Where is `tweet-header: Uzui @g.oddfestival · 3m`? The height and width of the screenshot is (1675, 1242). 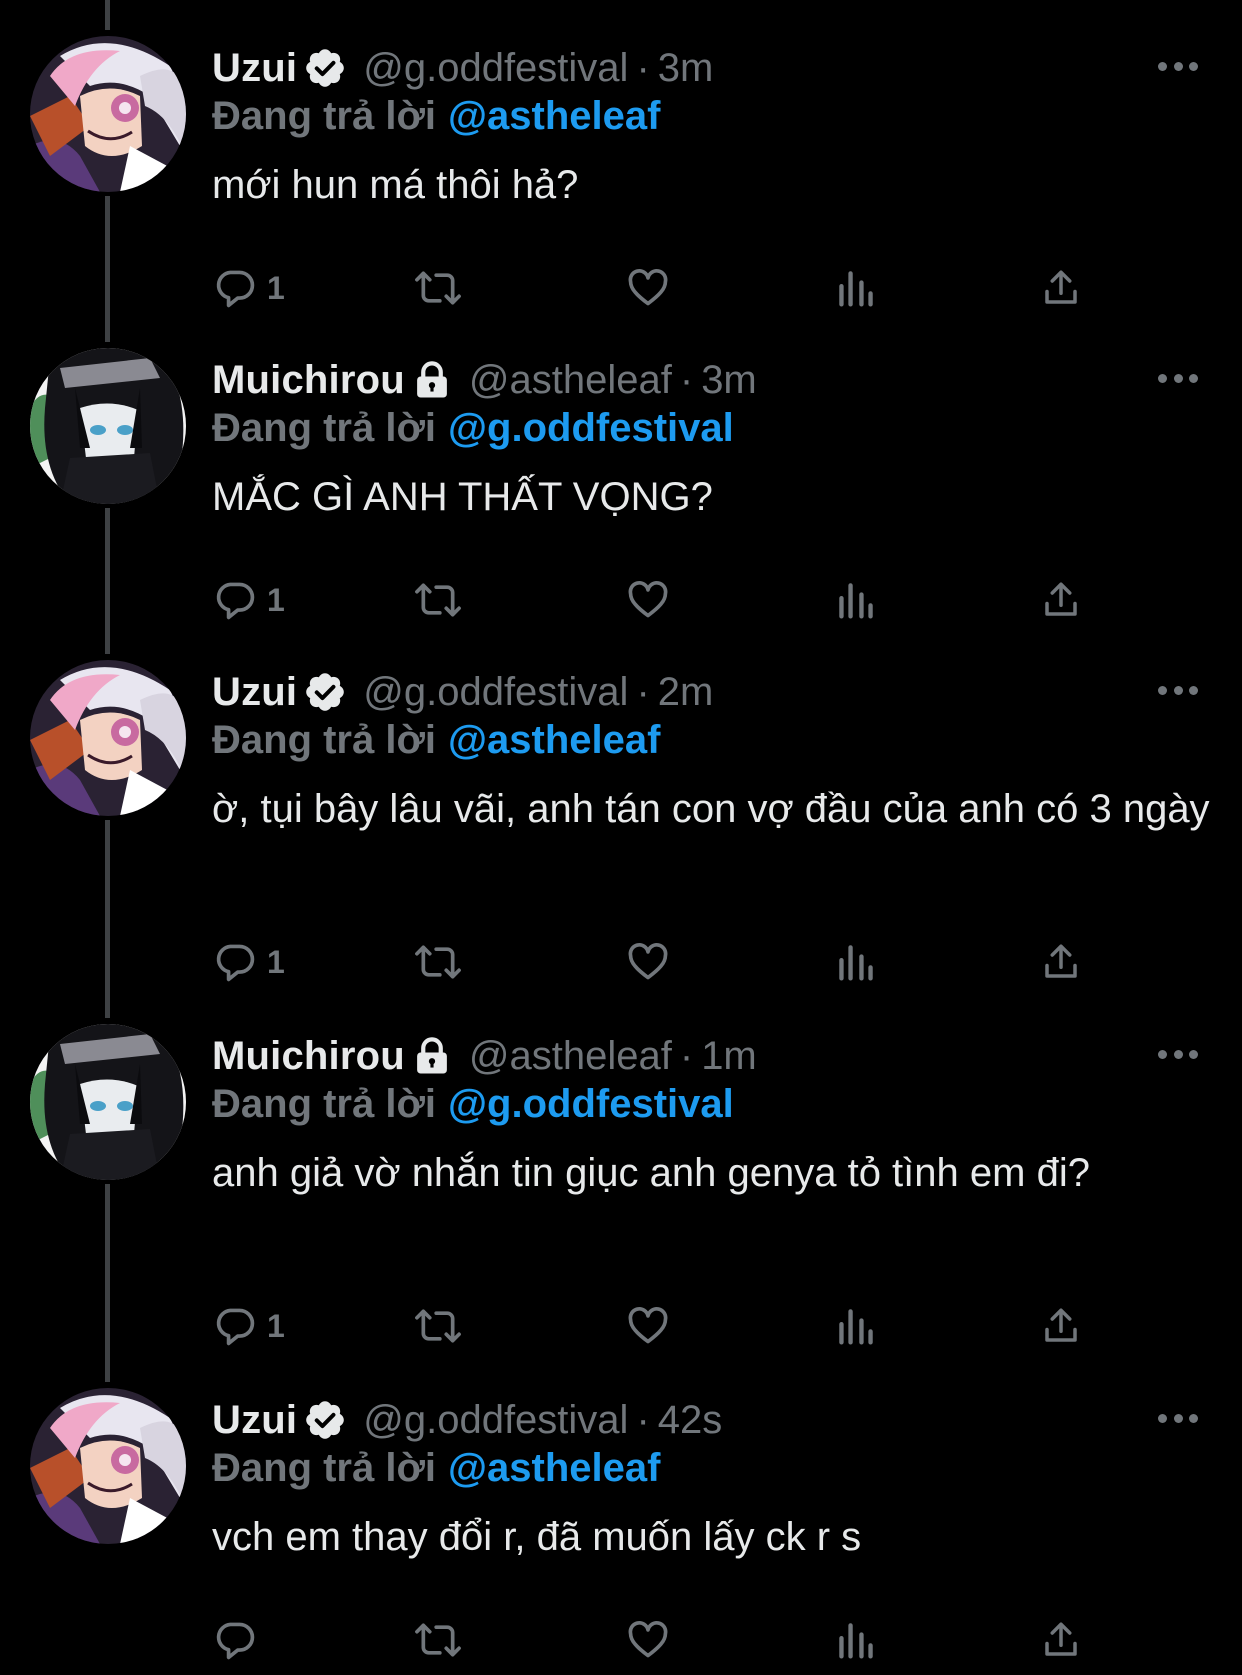 tweet-header: Uzui @g.oddfestival · 3m is located at coordinates (462, 68).